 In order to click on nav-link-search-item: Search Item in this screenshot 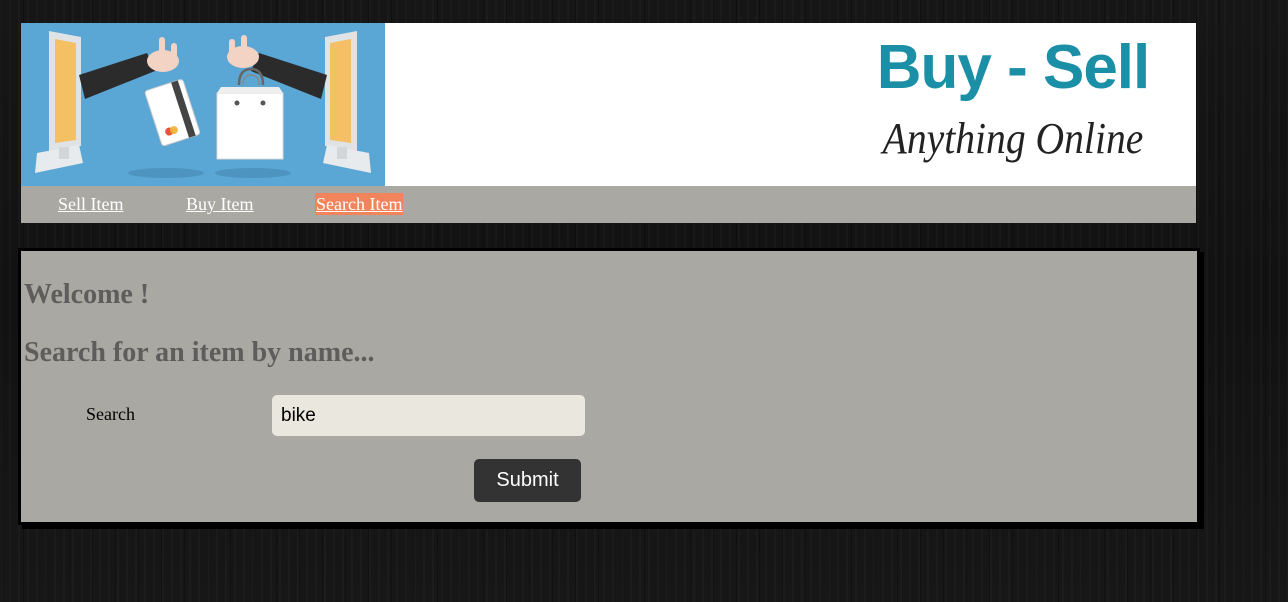, I will do `click(359, 204)`.